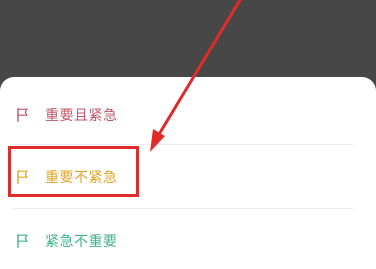  I want to click on option-label: 重要不紧急, so click(81, 178).